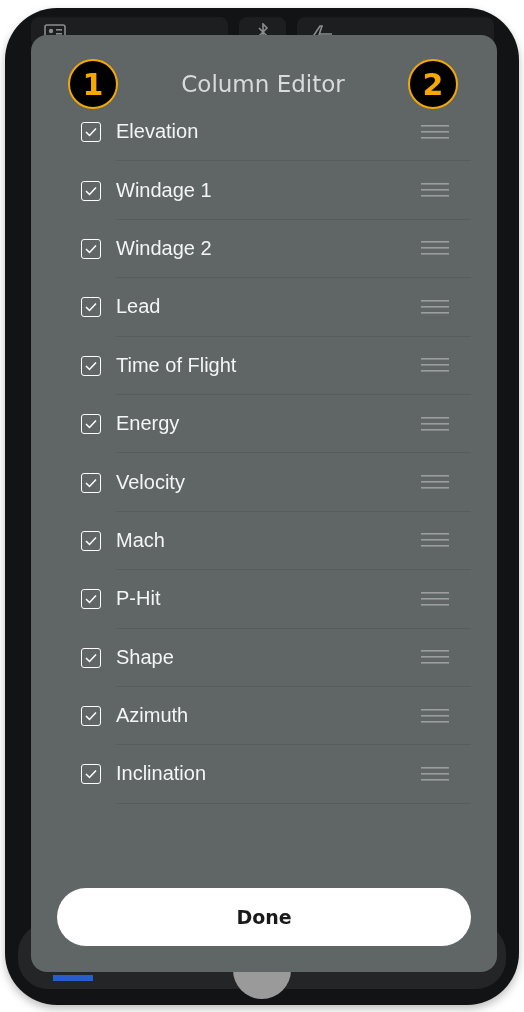 The height and width of the screenshot is (1012, 524). I want to click on column-label: P-Hit, so click(138, 599).